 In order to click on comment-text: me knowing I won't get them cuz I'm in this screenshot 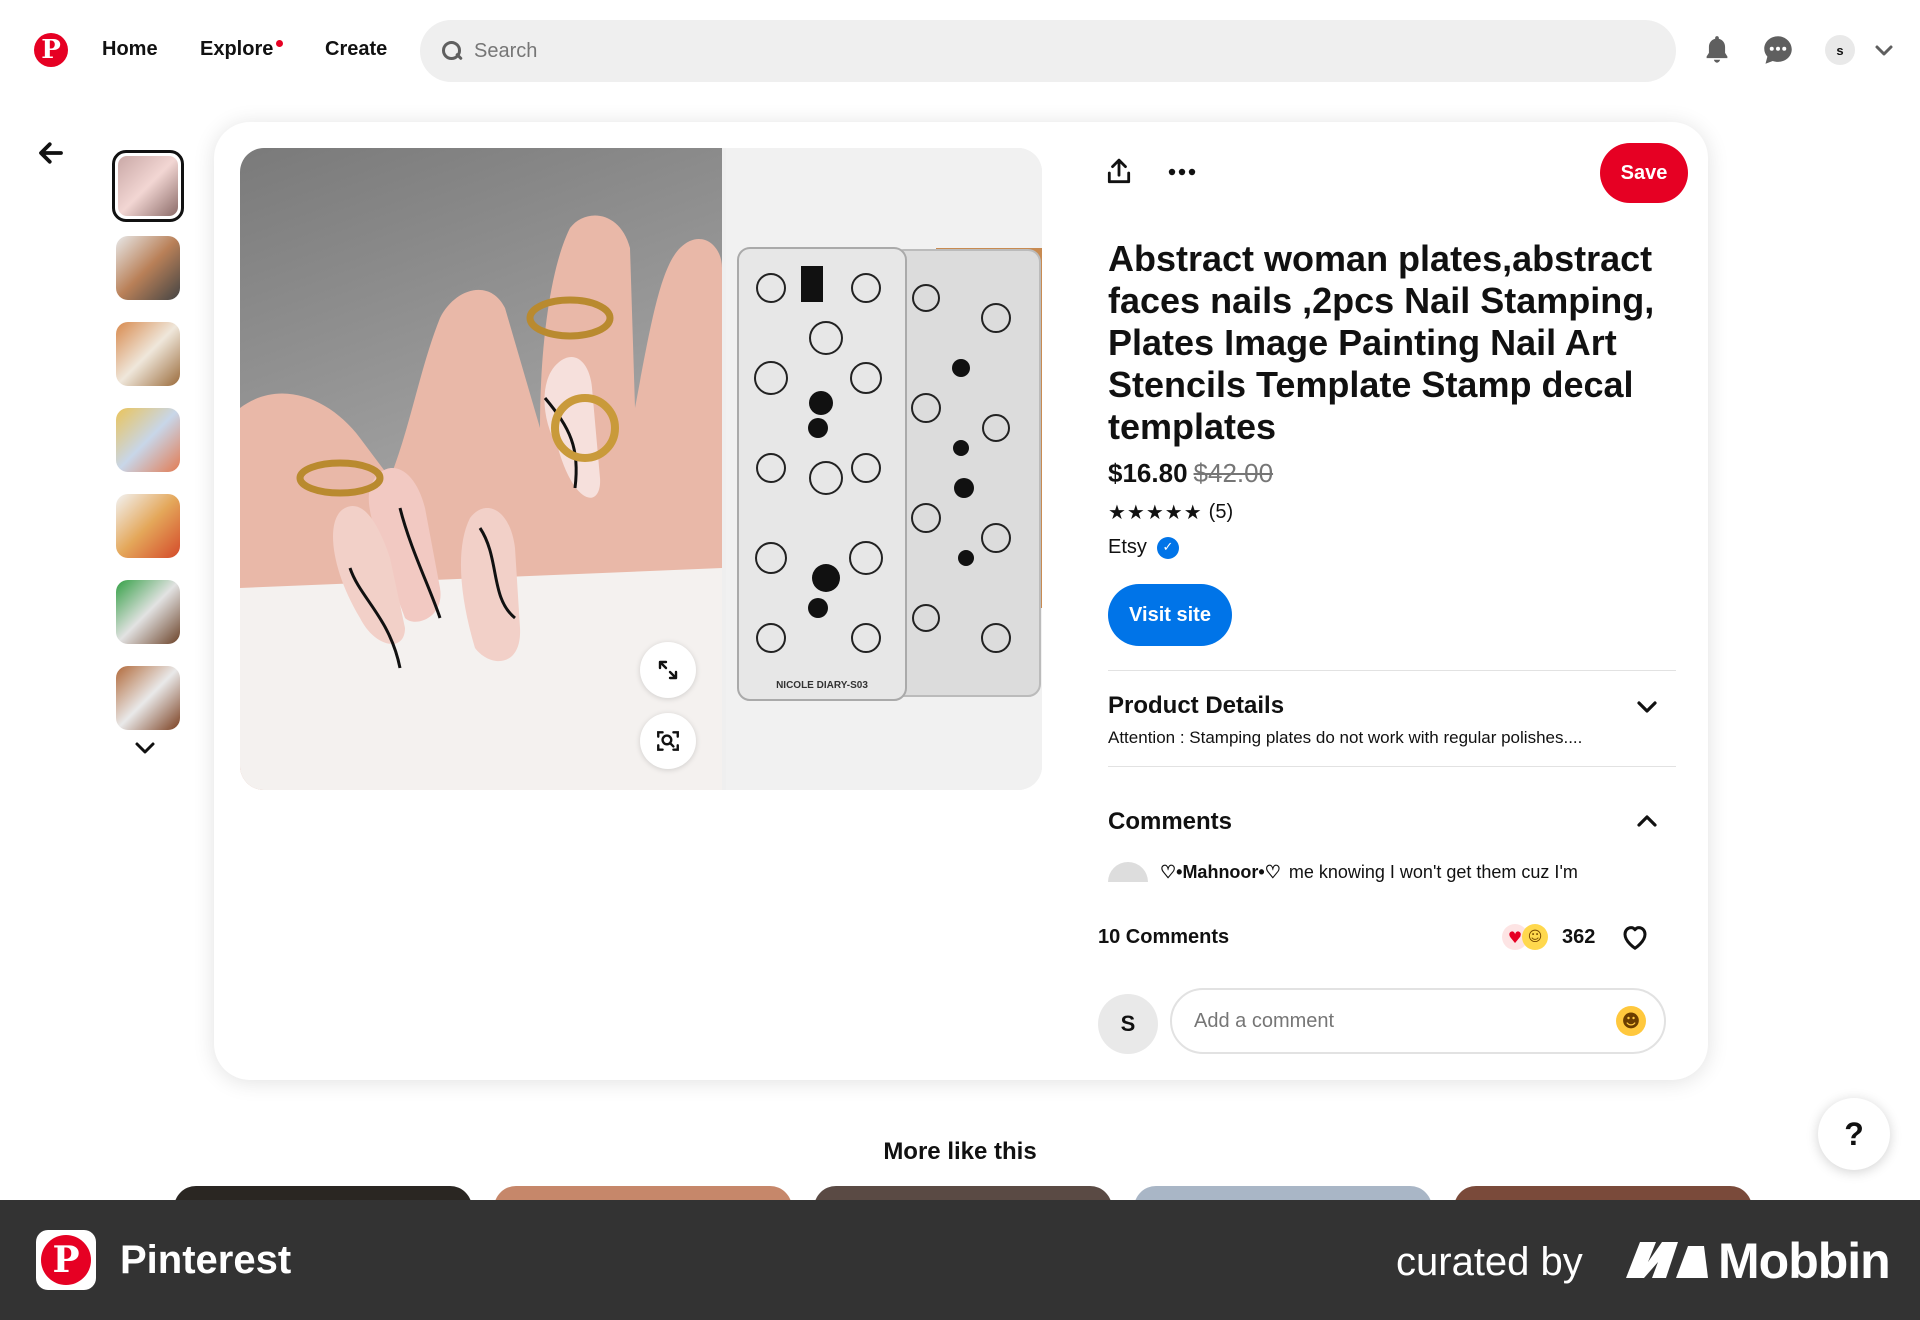, I will do `click(1433, 872)`.